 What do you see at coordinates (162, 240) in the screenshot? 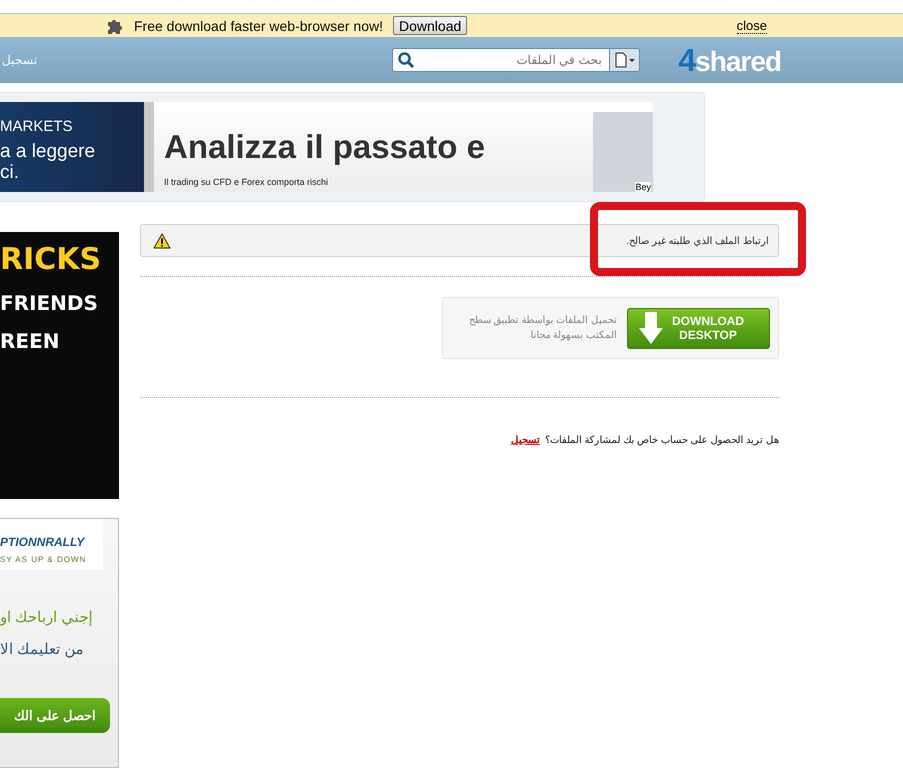
I see `warning-icon` at bounding box center [162, 240].